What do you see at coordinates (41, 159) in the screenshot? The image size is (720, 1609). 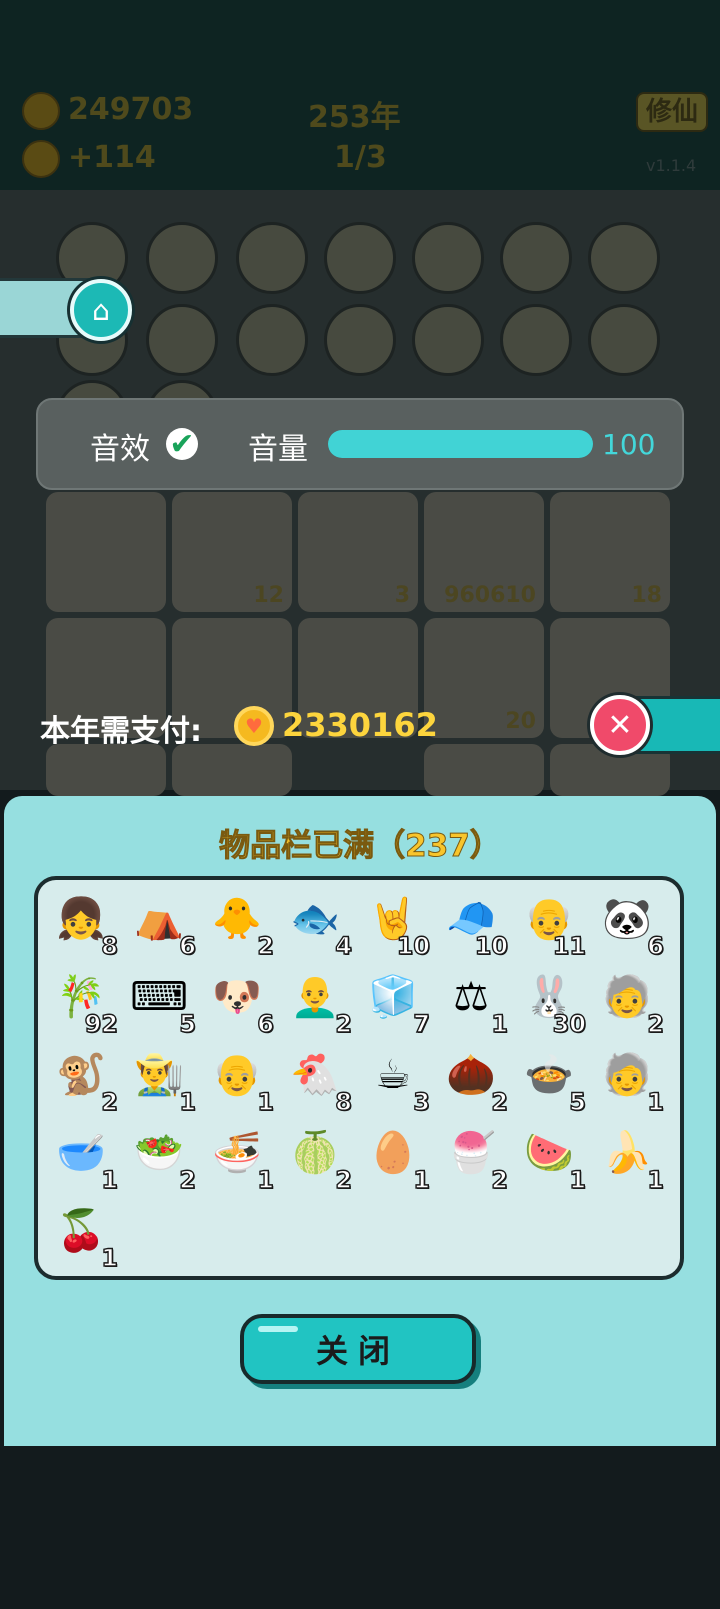 I see `heart-coin-icon` at bounding box center [41, 159].